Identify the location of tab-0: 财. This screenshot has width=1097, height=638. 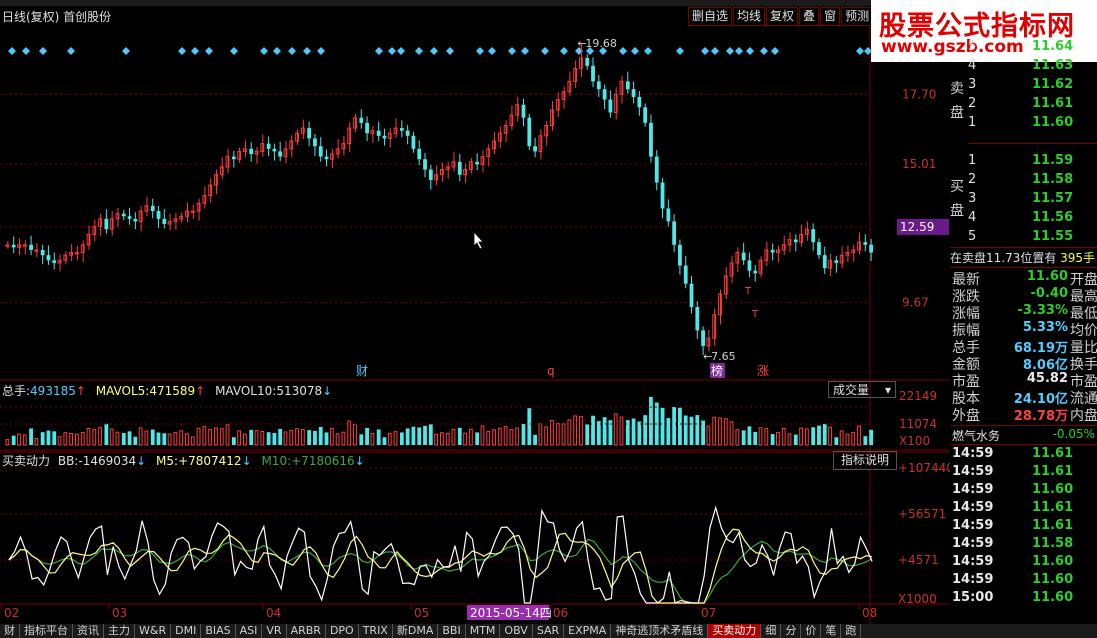
(10, 631).